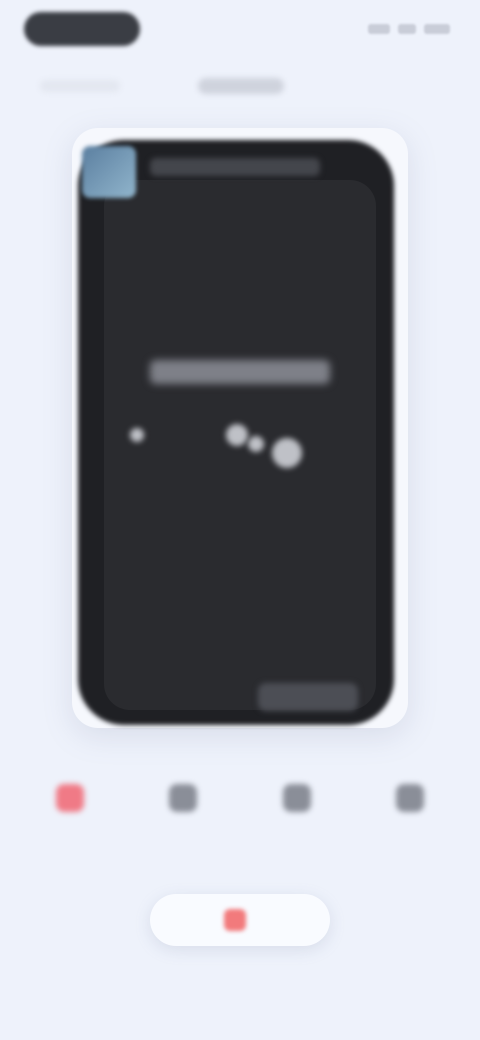  I want to click on header-back-link, so click(80, 86).